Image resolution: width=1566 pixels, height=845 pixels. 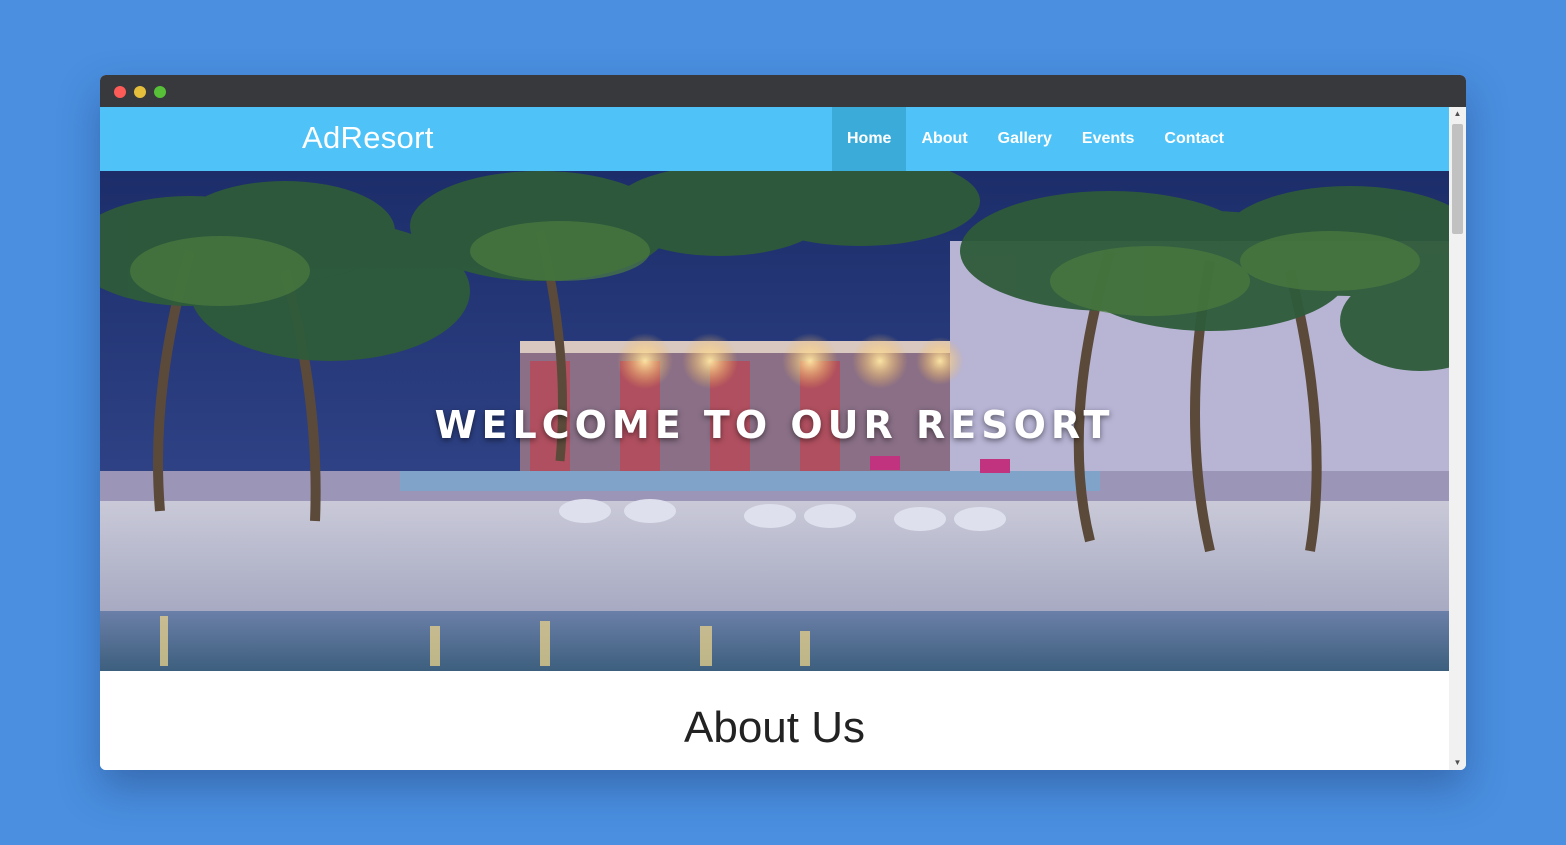 I want to click on nav-item-gallery: Gallery, so click(x=1025, y=139).